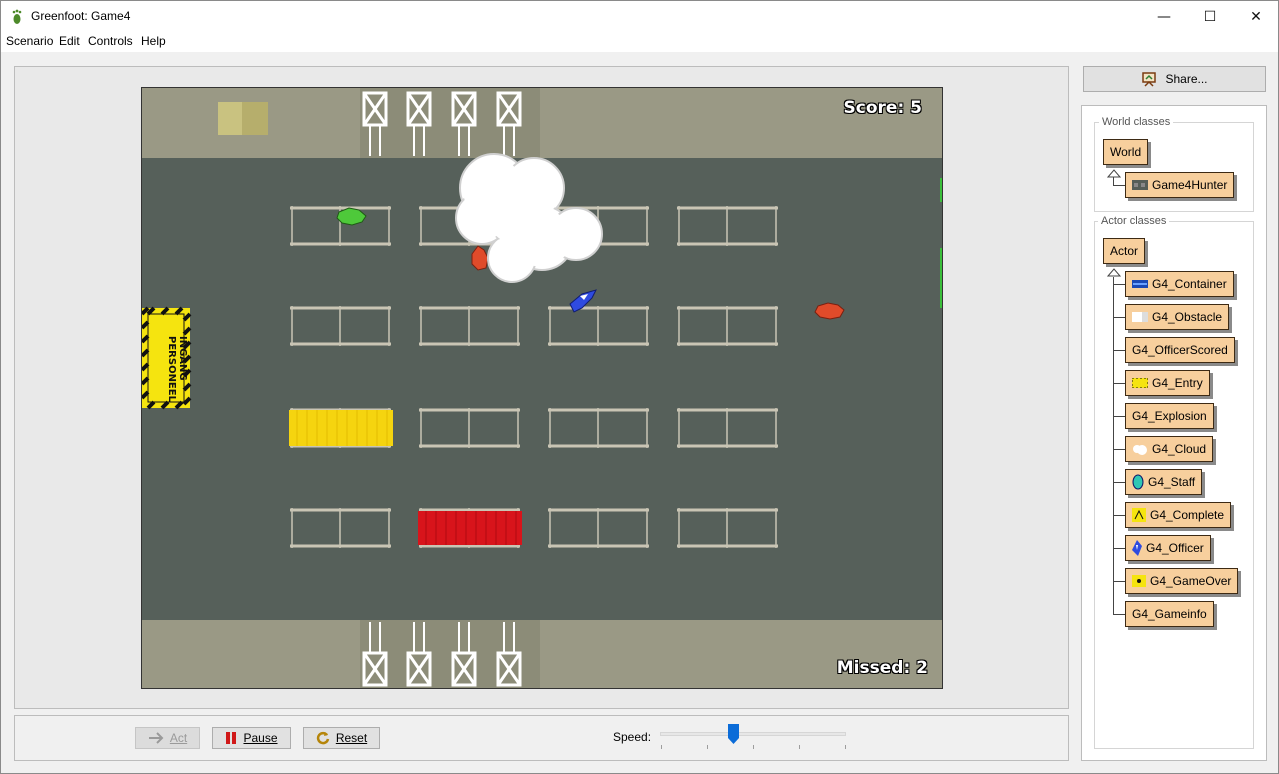 The height and width of the screenshot is (774, 1279). What do you see at coordinates (1136, 122) in the screenshot?
I see `world-classes-title: World classes` at bounding box center [1136, 122].